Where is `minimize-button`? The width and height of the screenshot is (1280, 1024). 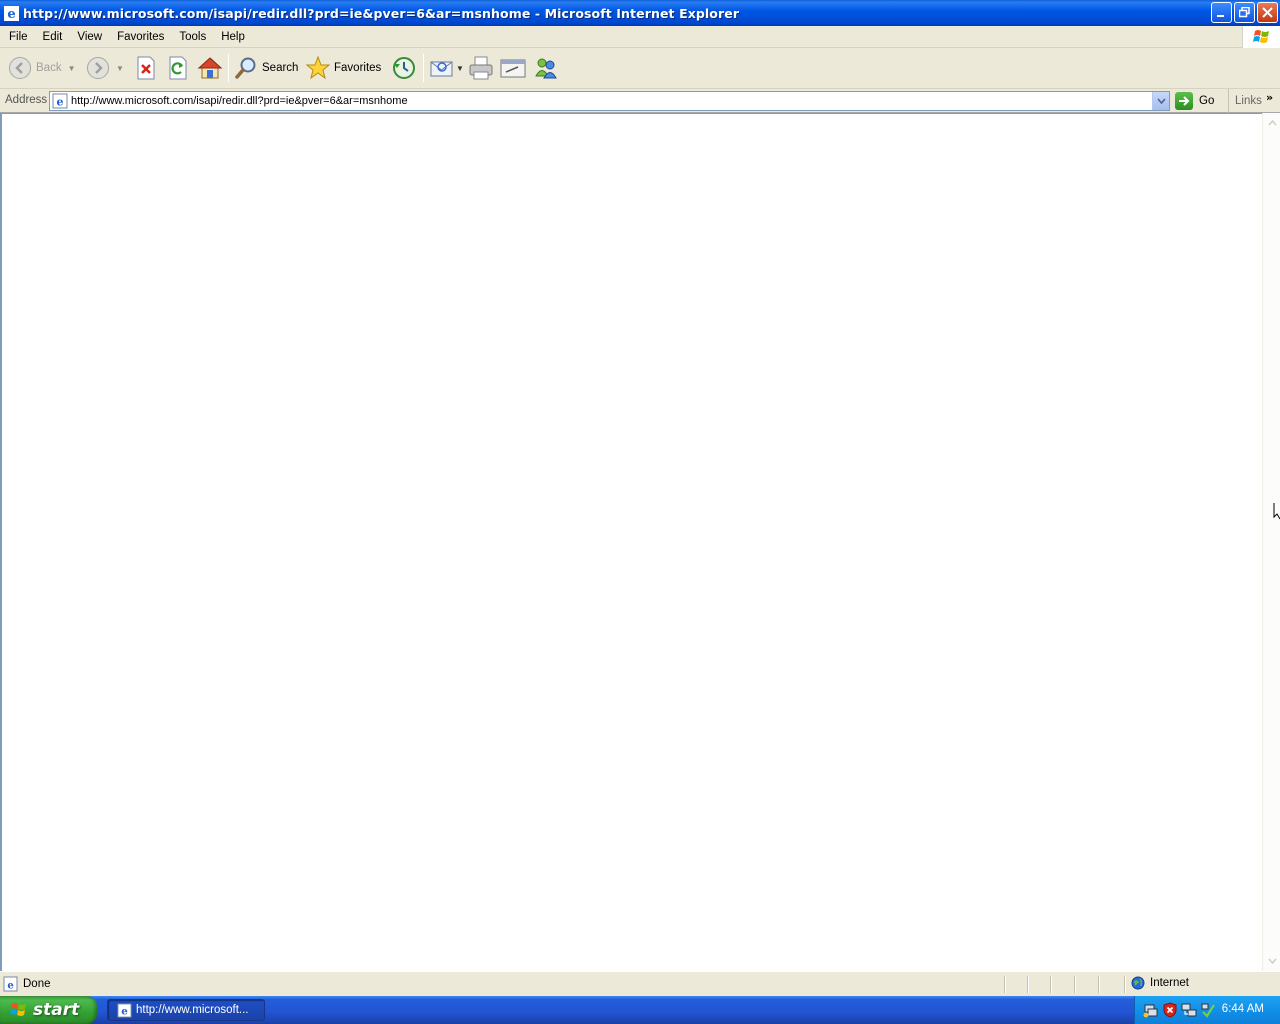 minimize-button is located at coordinates (1221, 12).